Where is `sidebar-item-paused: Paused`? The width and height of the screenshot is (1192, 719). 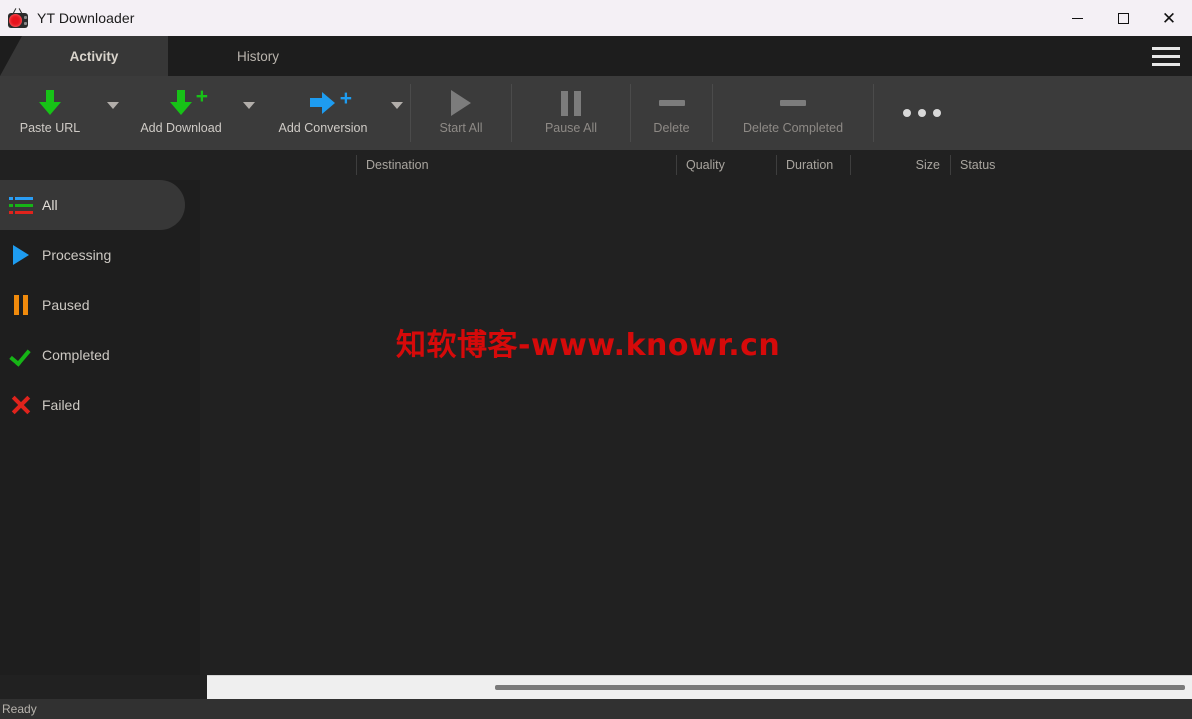 sidebar-item-paused: Paused is located at coordinates (100, 305).